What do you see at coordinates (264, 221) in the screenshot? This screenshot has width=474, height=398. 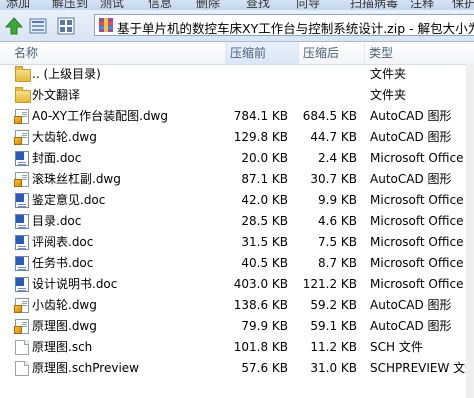 I see `file-size: 28.5 KB` at bounding box center [264, 221].